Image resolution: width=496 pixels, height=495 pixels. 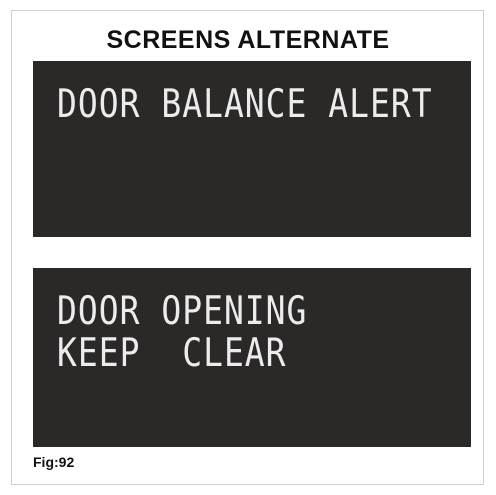 I want to click on screen-1-line-1: DOOR BALANCE ALERT, so click(x=245, y=103).